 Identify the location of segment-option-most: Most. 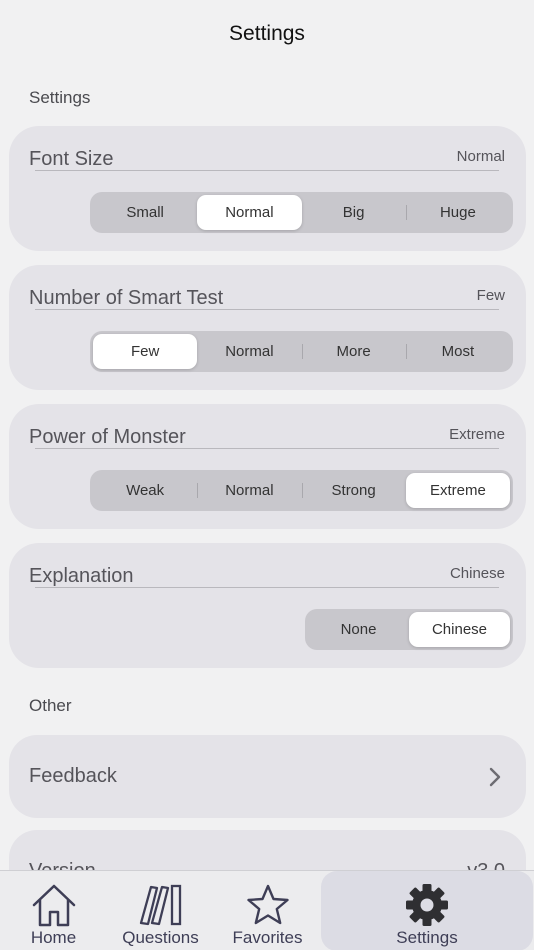
(457, 351).